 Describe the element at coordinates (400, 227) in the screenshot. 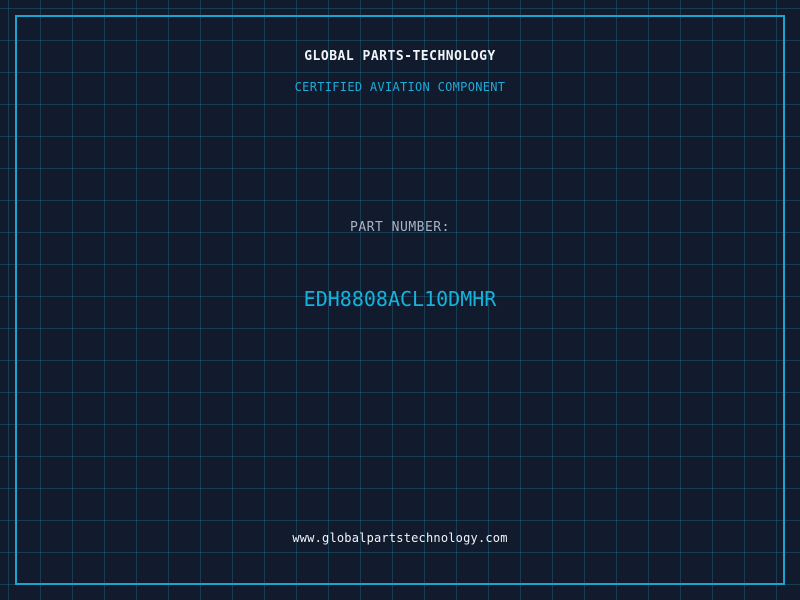

I see `part-number-label: PART NUMBER:` at that location.